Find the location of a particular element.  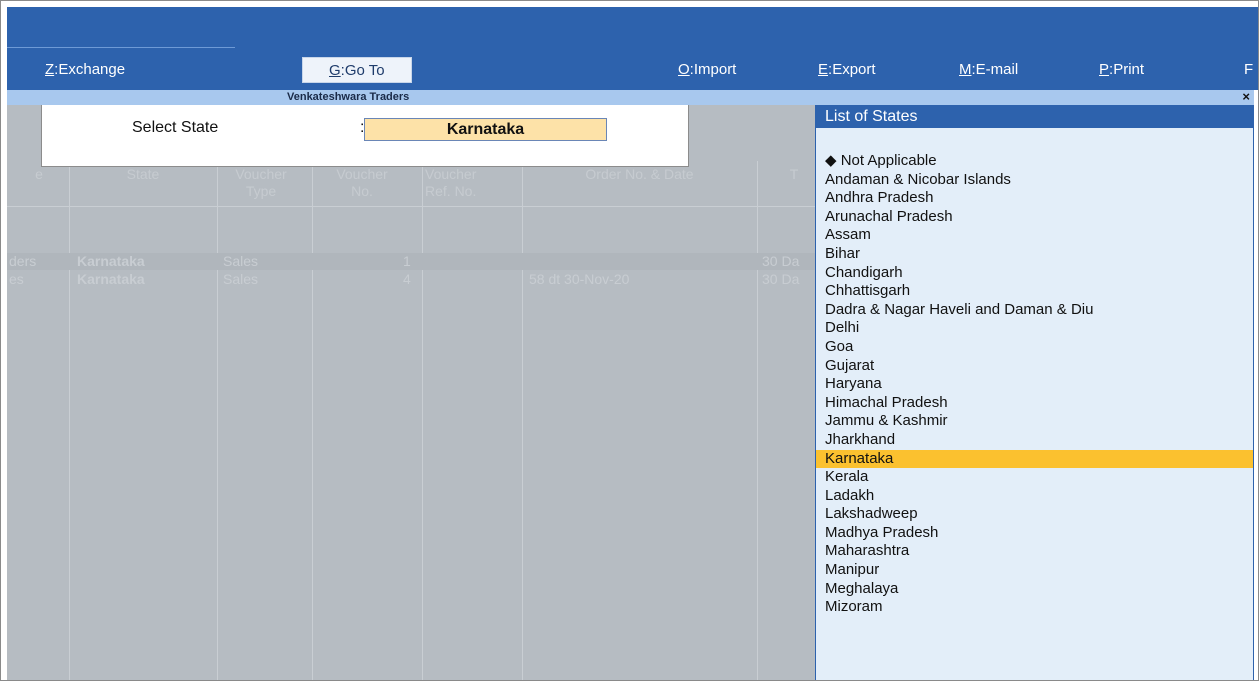

email-button: M:E-mail is located at coordinates (988, 70).